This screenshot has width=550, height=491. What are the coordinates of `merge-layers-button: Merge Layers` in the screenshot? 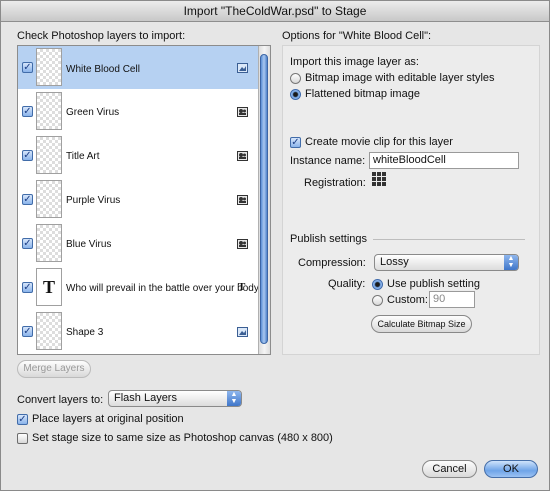 It's located at (54, 369).